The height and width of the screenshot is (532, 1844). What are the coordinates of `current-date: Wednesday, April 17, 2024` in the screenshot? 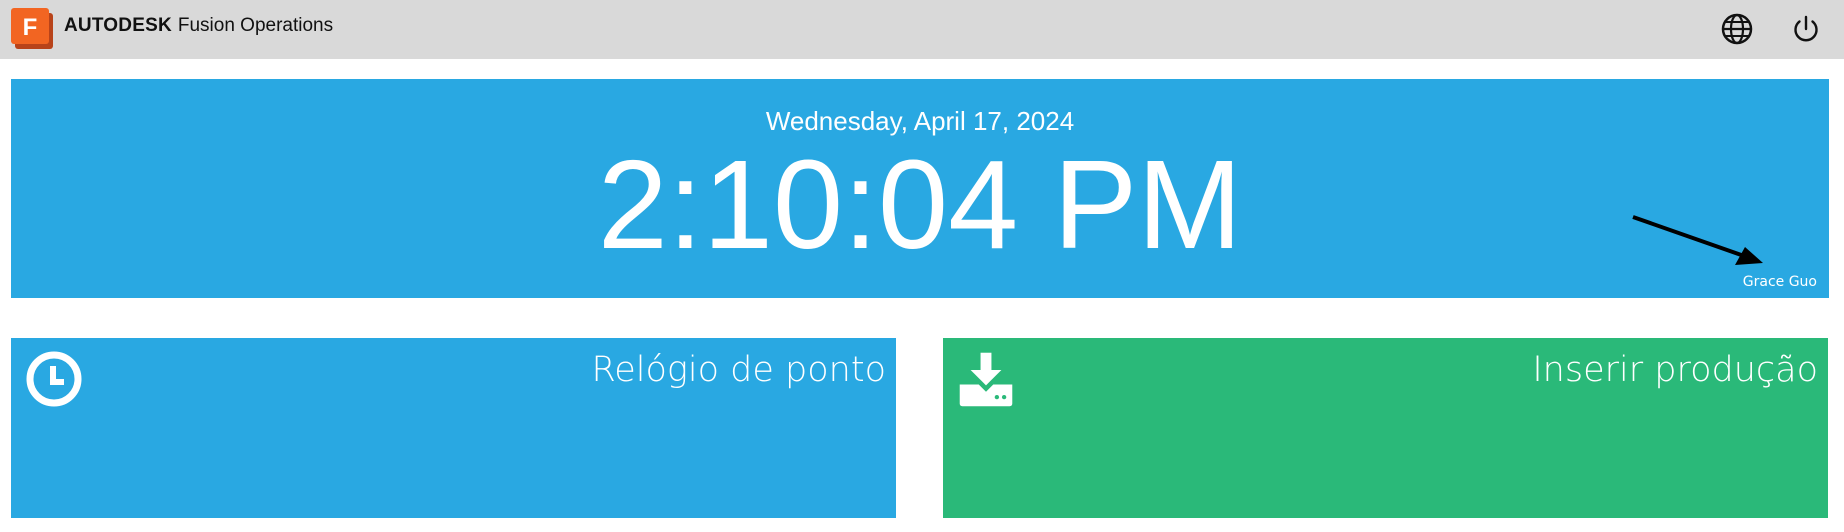 It's located at (920, 121).